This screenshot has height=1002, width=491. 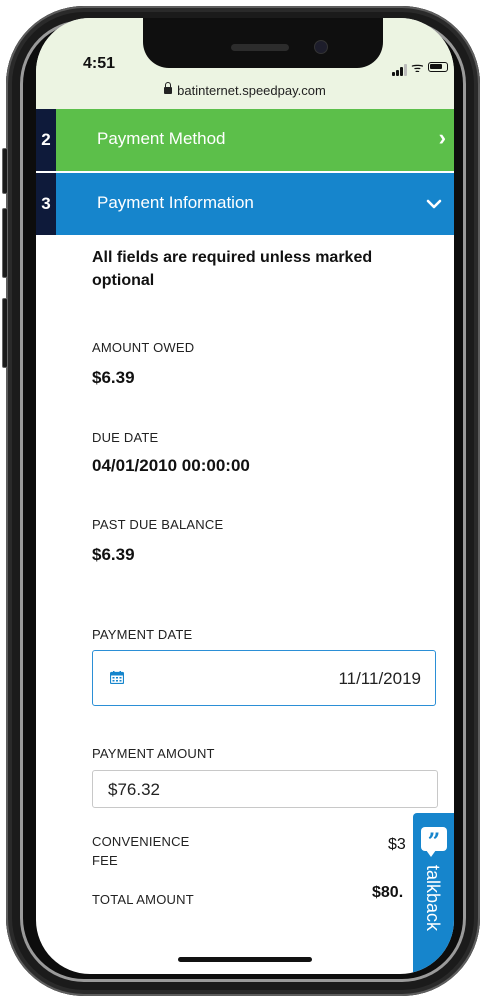 I want to click on payment-amount-input: $76.32, so click(x=265, y=789).